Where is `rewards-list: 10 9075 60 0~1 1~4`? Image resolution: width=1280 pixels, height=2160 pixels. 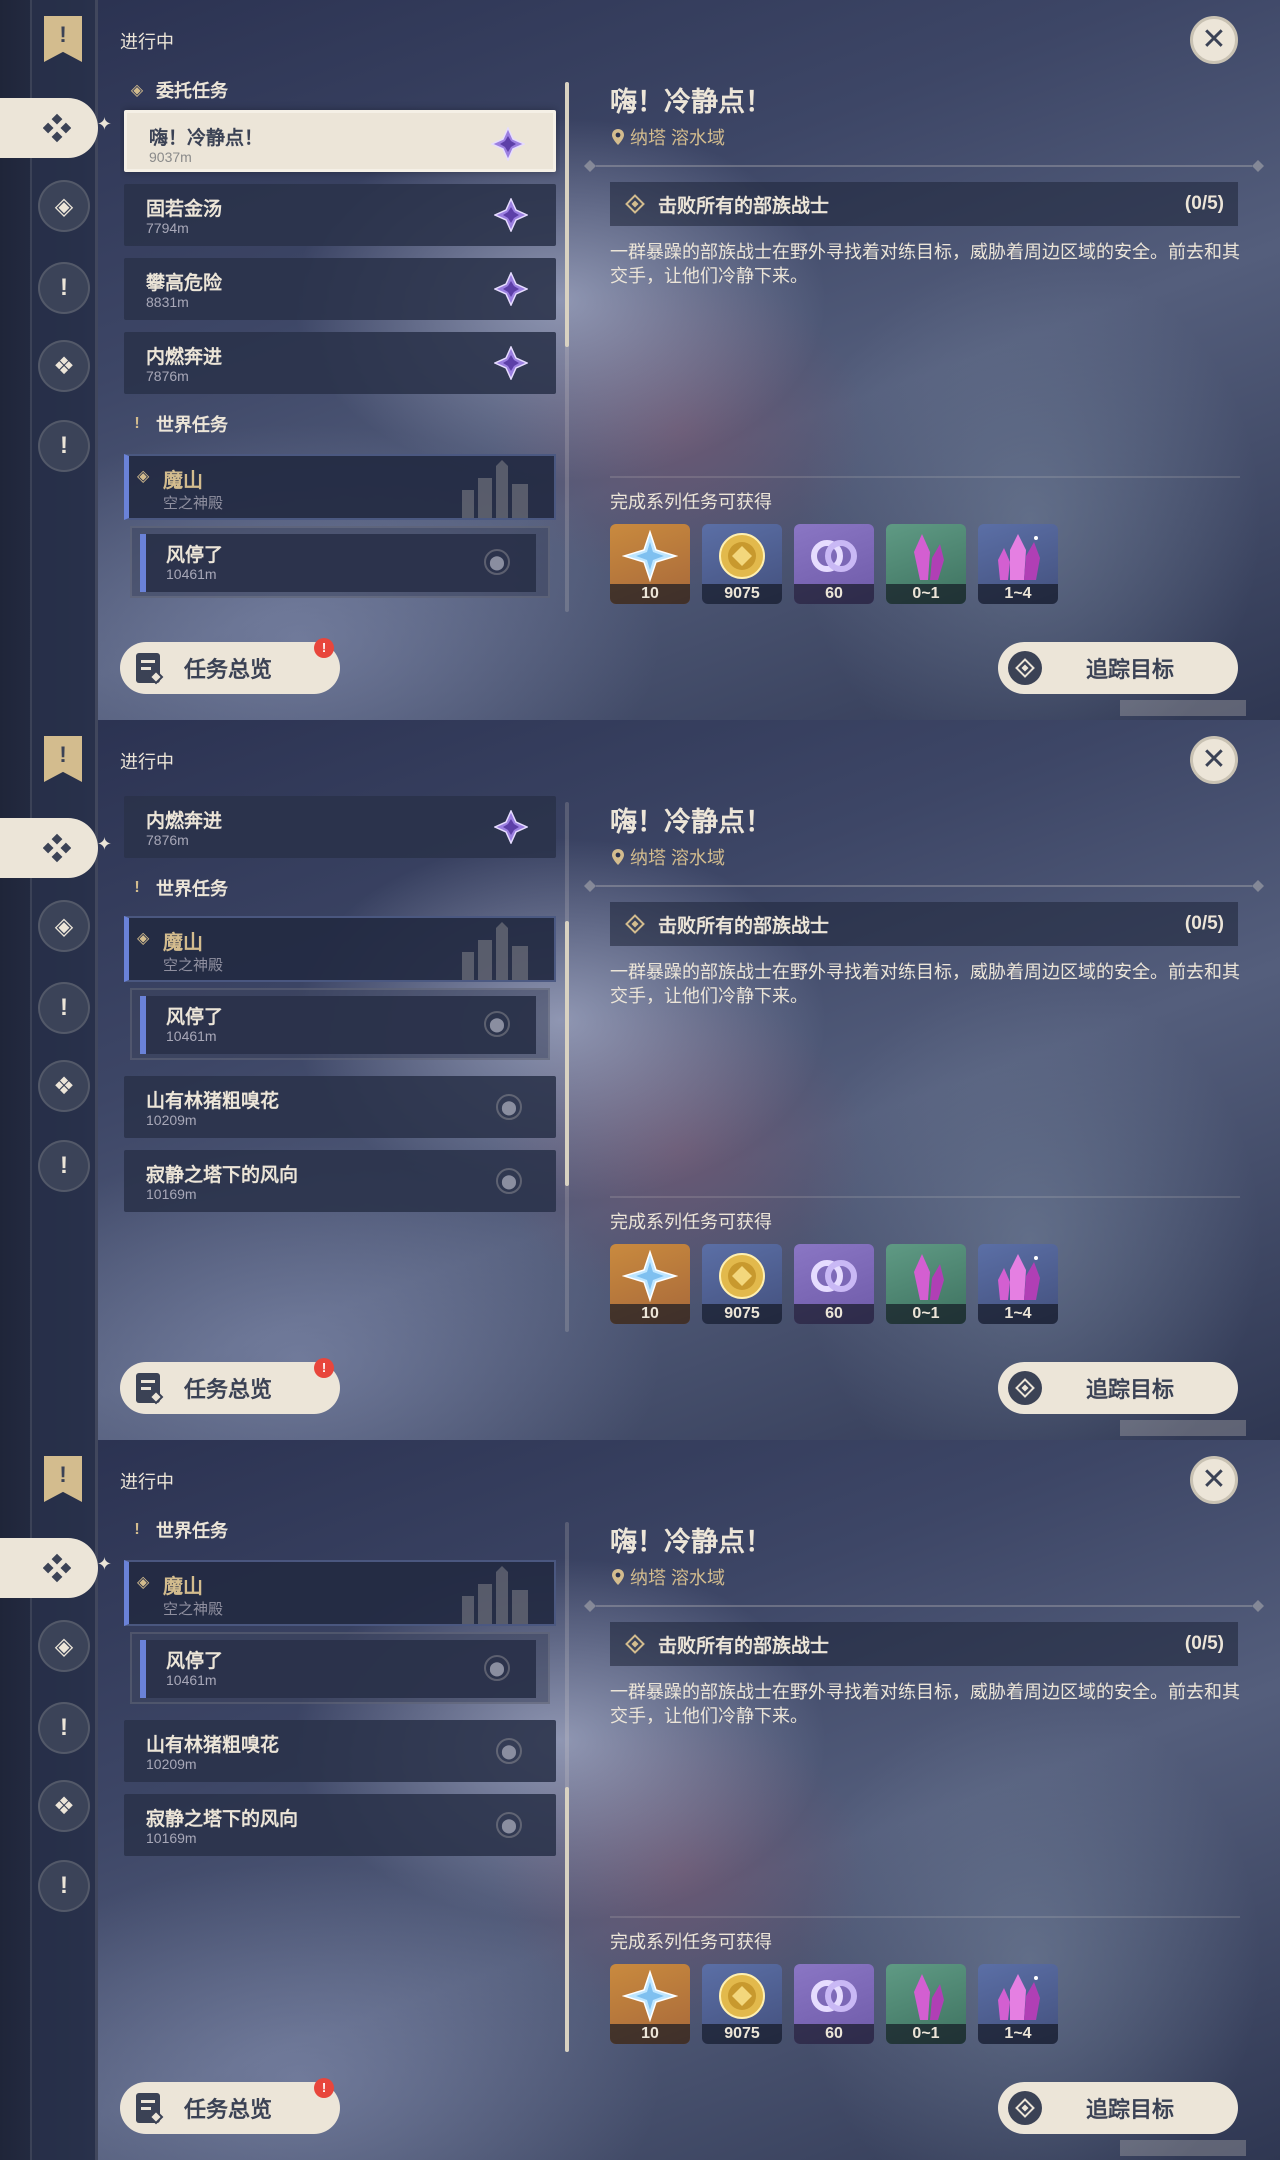 rewards-list: 10 9075 60 0~1 1~4 is located at coordinates (834, 564).